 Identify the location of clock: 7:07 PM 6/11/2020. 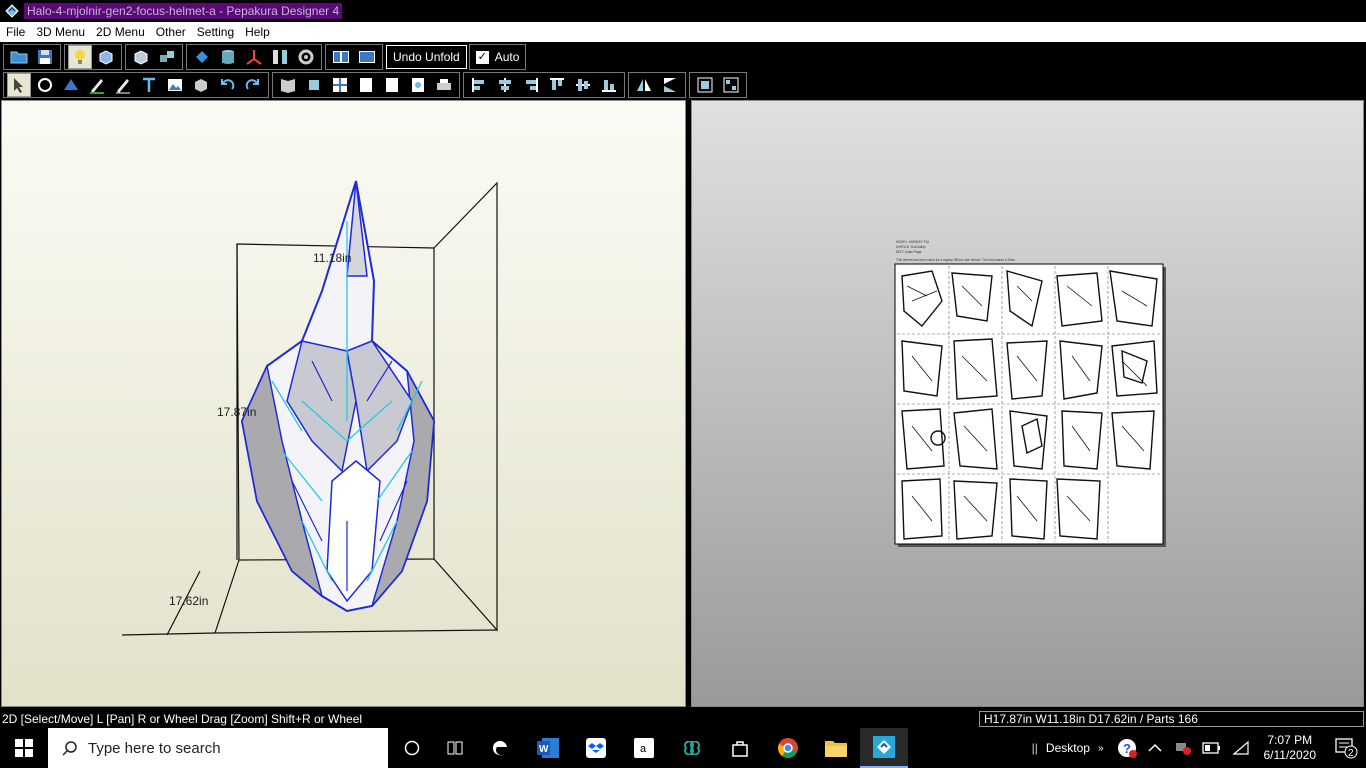
(1290, 748).